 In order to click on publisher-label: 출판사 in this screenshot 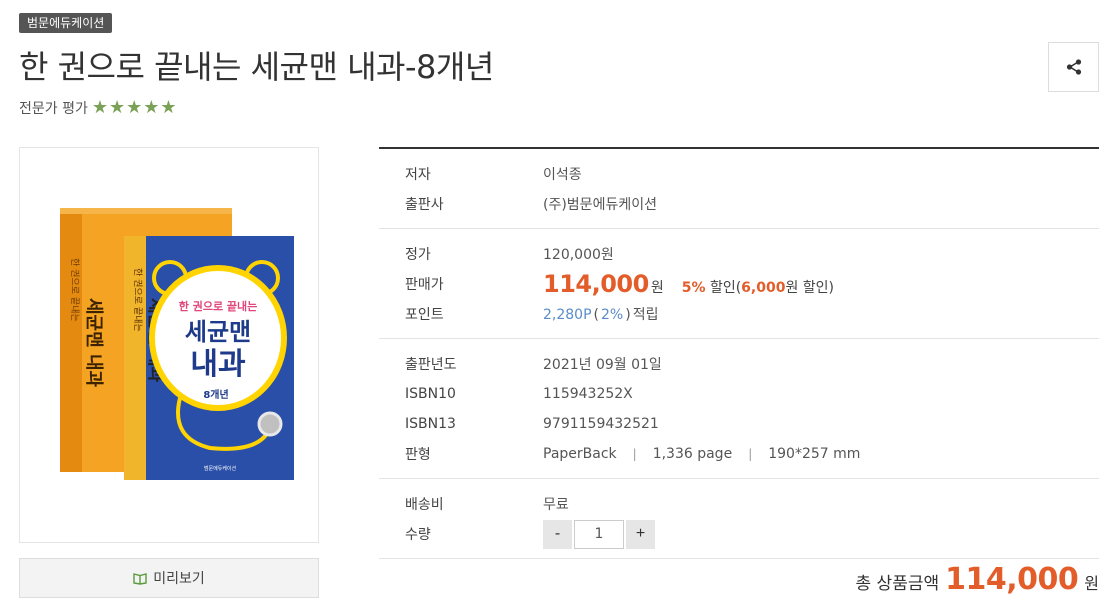, I will do `click(424, 205)`.